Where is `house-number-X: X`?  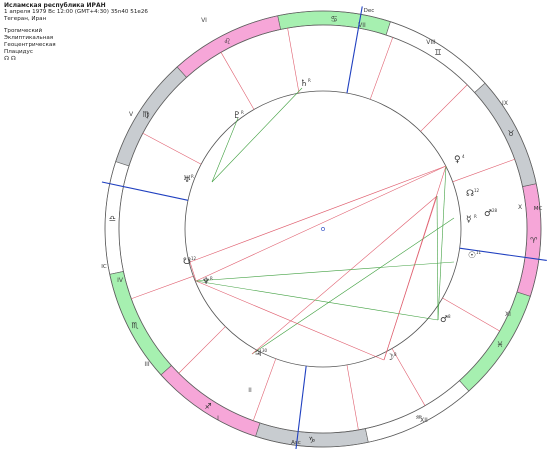 house-number-X: X is located at coordinates (520, 207).